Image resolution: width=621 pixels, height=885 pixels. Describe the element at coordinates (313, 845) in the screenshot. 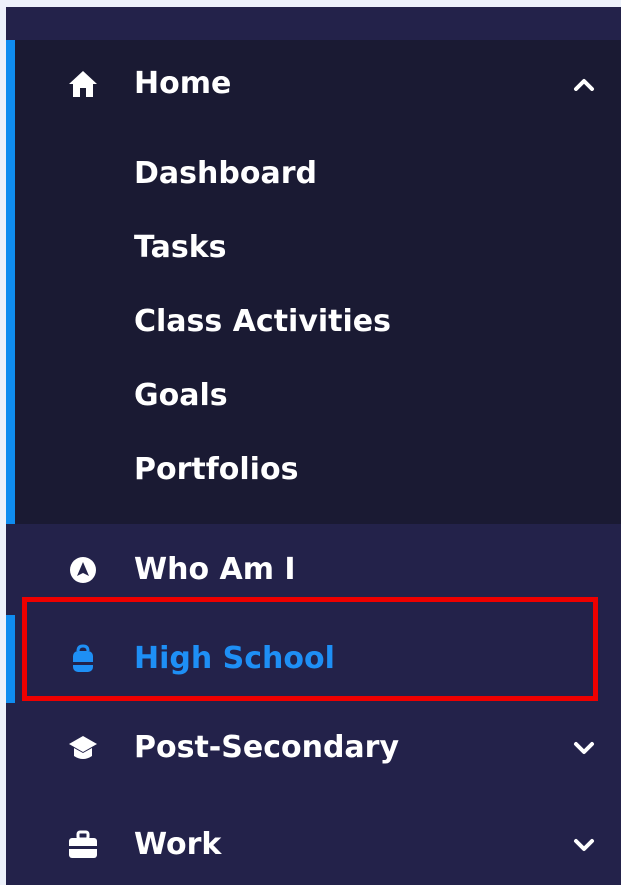

I see `nav-item-work: Work` at that location.